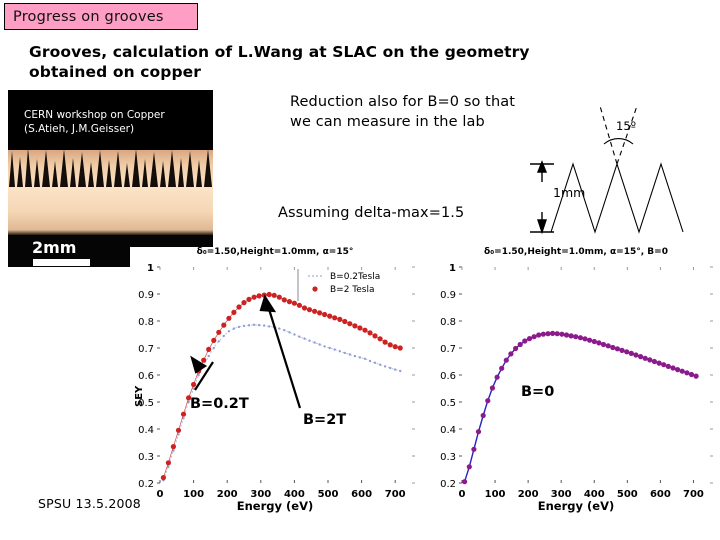 The width and height of the screenshot is (720, 540). I want to click on annotation-b0: B=0, so click(538, 392).